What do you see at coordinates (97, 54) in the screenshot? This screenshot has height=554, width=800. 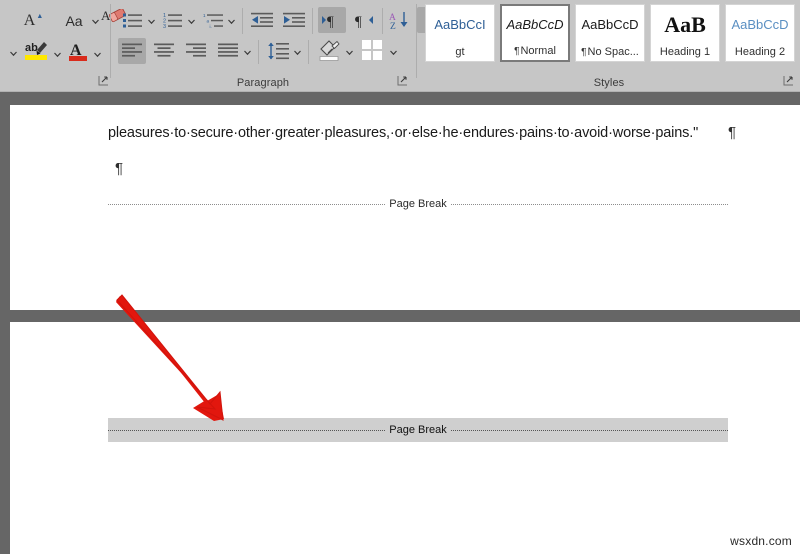 I see `font-color-dropdown-arrow` at bounding box center [97, 54].